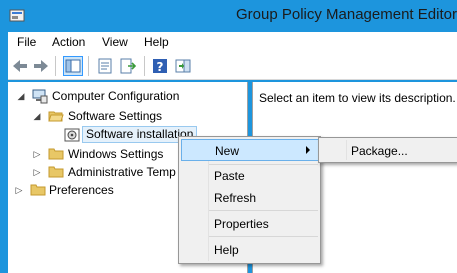 The image size is (457, 273). Describe the element at coordinates (105, 66) in the screenshot. I see `properties-icon` at that location.